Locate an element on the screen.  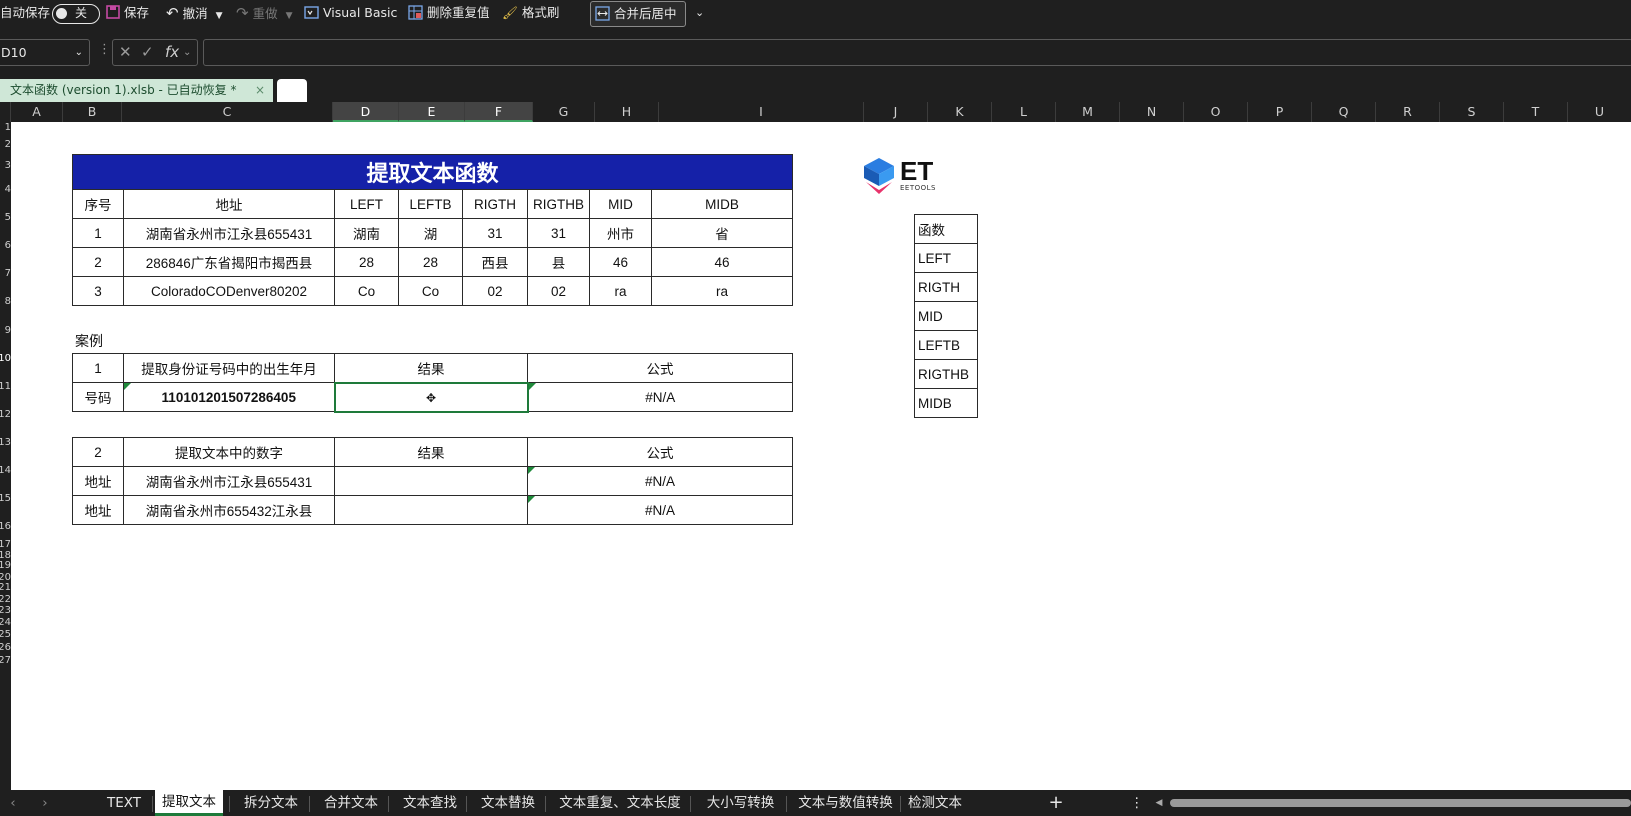
column-header-i: I is located at coordinates (761, 112).